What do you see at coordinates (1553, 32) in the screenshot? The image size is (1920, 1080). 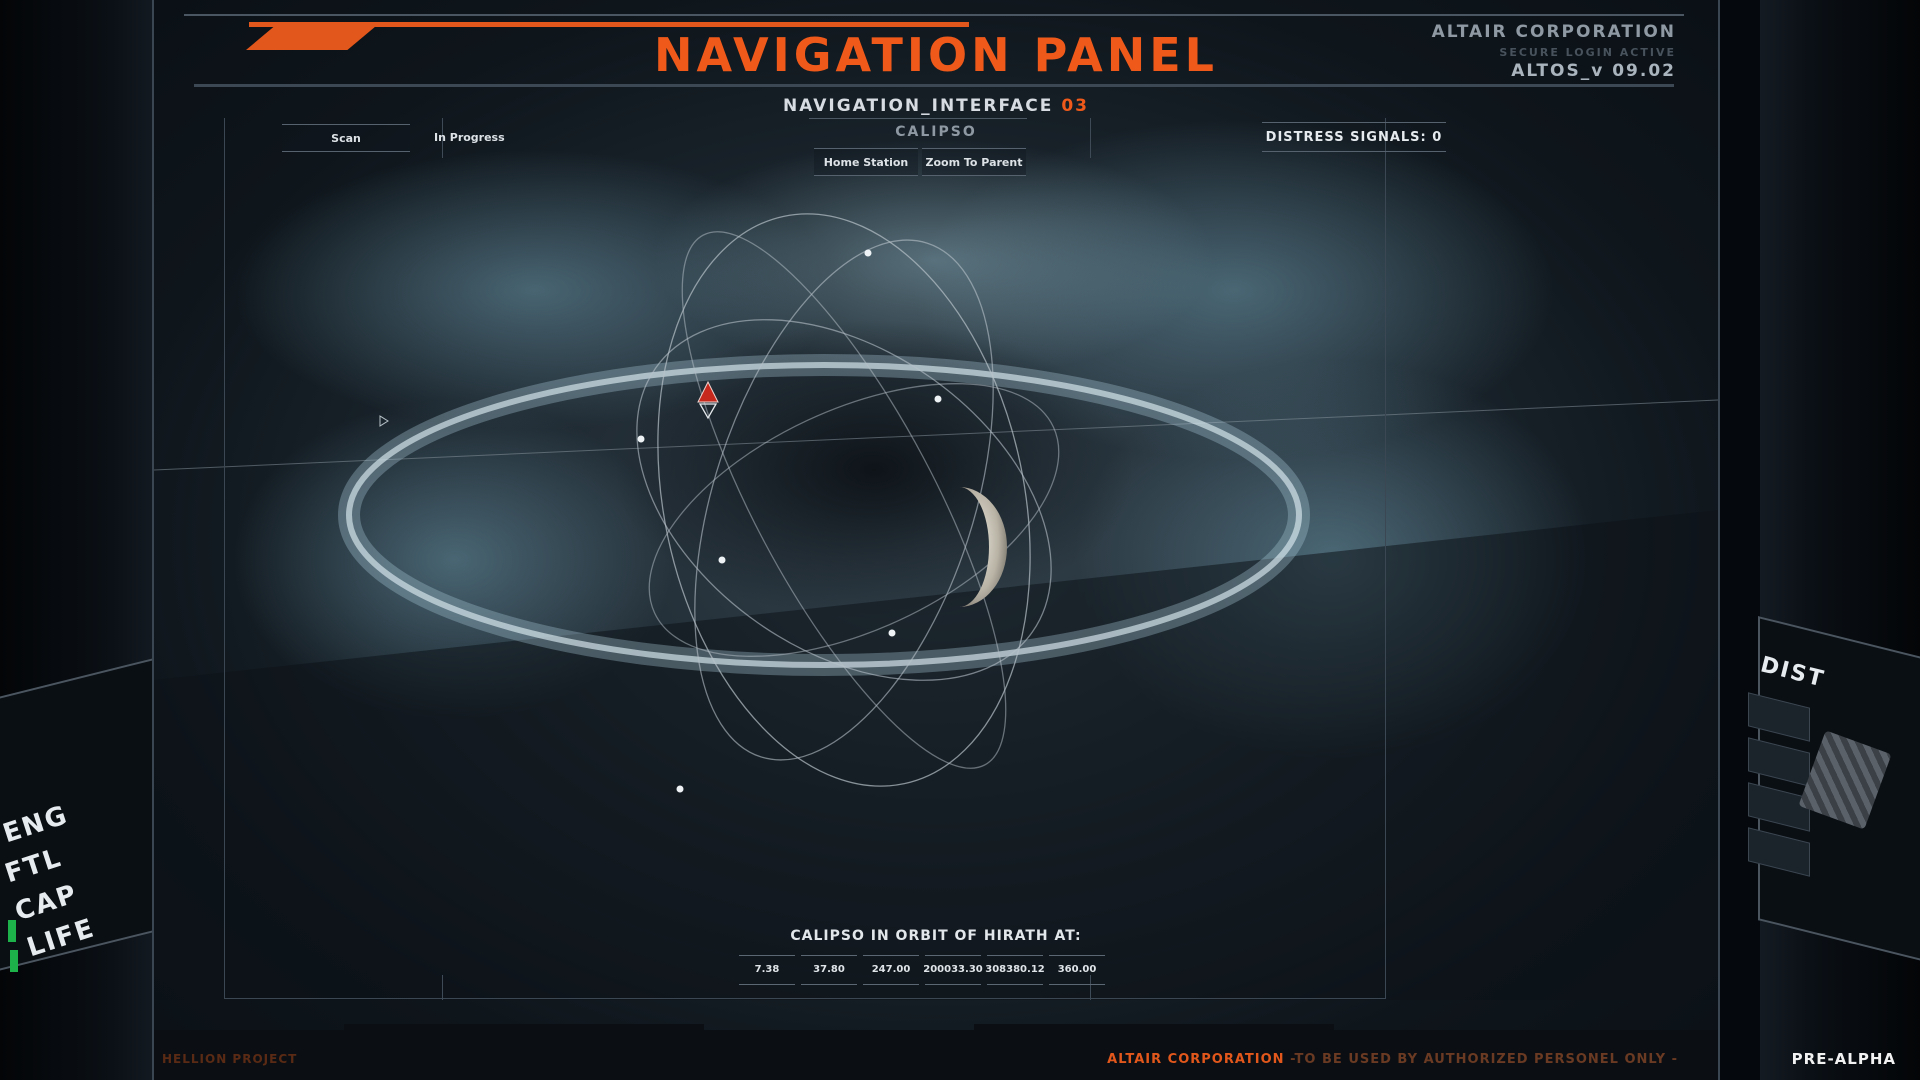 I see `corp-name: ALTAIR CORPORATION` at bounding box center [1553, 32].